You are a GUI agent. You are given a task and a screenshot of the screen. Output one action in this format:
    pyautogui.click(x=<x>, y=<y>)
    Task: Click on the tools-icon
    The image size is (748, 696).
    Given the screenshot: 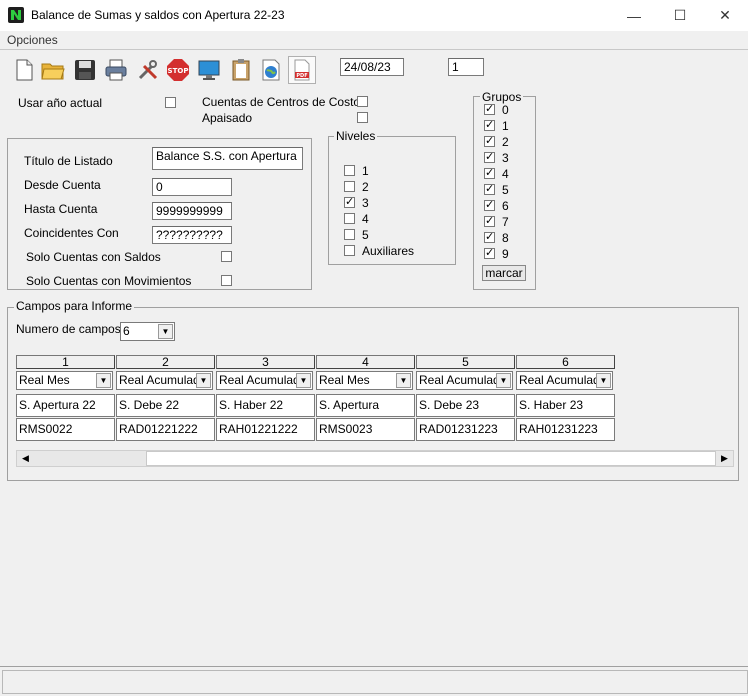 What is the action you would take?
    pyautogui.click(x=148, y=70)
    